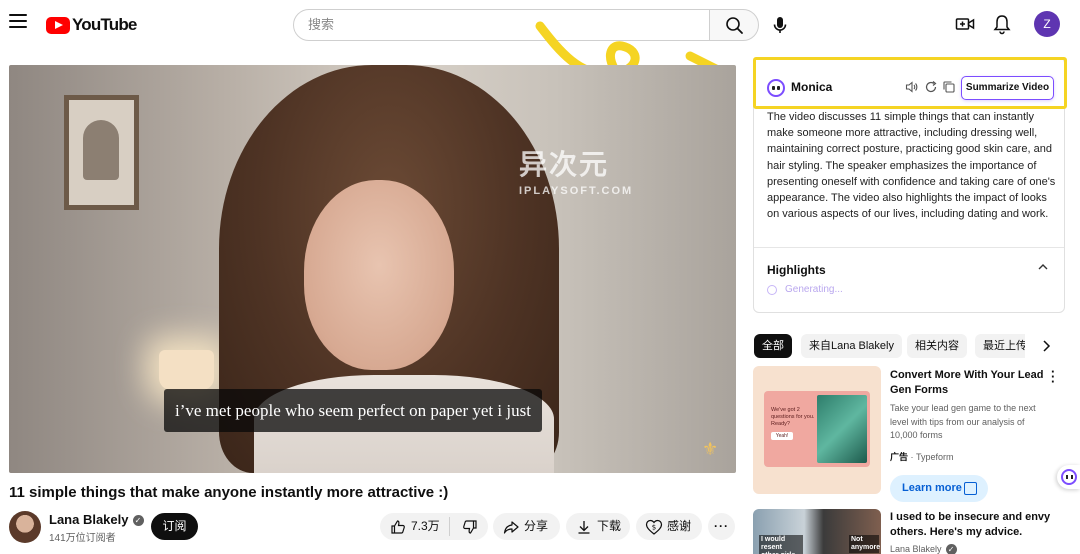 The width and height of the screenshot is (1080, 554). Describe the element at coordinates (817, 531) in the screenshot. I see `related-video-thumbnail: I would resent other girls Not anymore` at that location.